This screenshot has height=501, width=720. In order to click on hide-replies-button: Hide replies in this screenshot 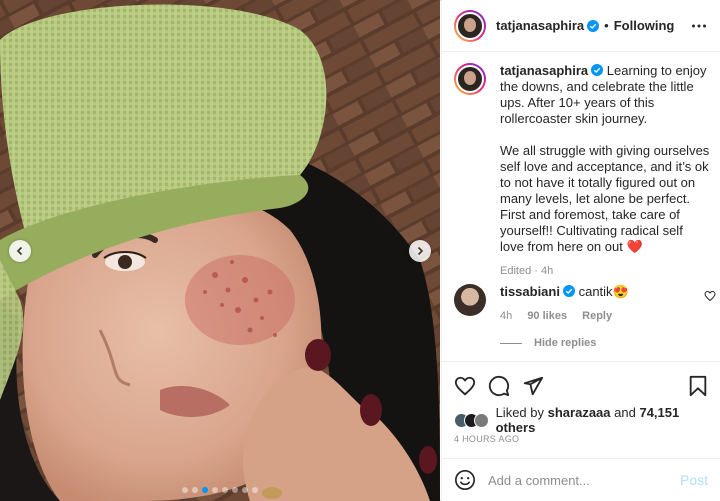, I will do `click(548, 343)`.